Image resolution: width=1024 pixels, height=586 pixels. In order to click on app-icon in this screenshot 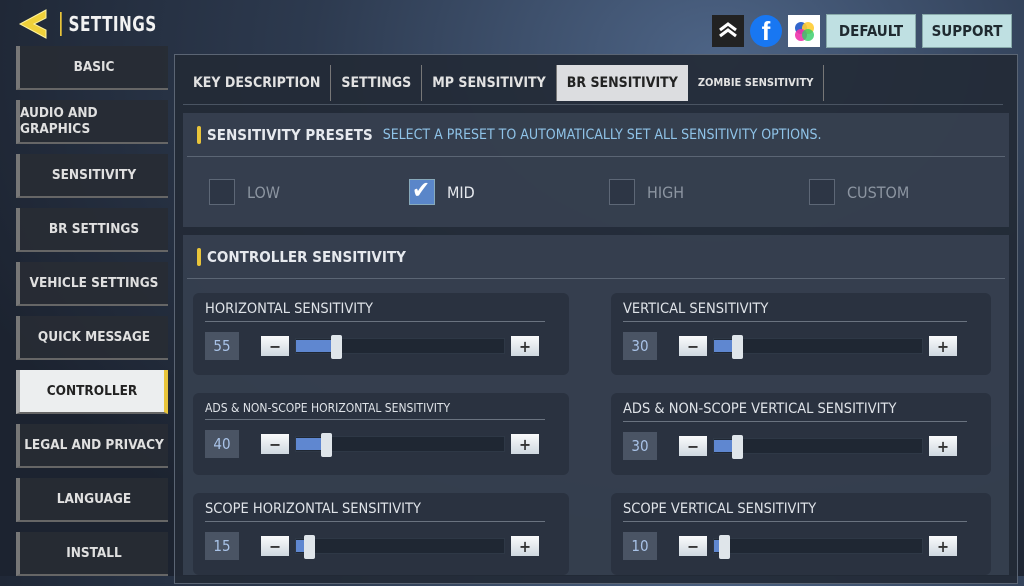, I will do `click(804, 31)`.